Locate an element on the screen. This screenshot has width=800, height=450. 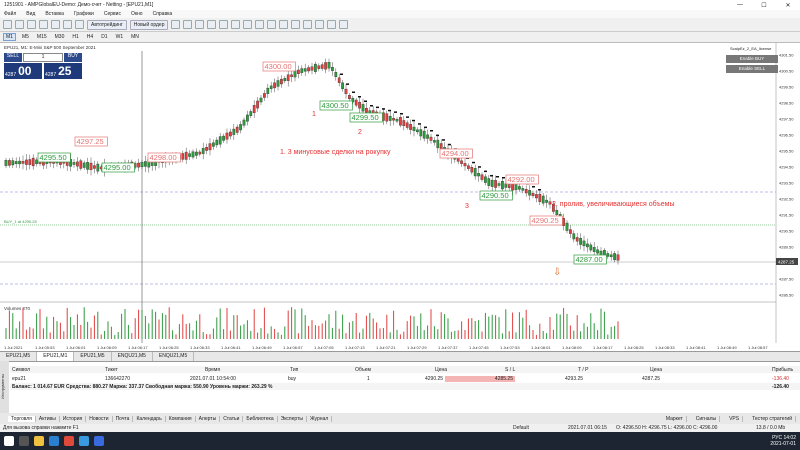
tf-h1: H1 is located at coordinates (75, 37).